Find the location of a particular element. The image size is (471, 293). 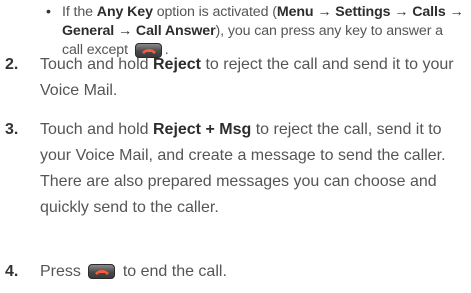

step-text: quickly send to the caller. is located at coordinates (129, 207).